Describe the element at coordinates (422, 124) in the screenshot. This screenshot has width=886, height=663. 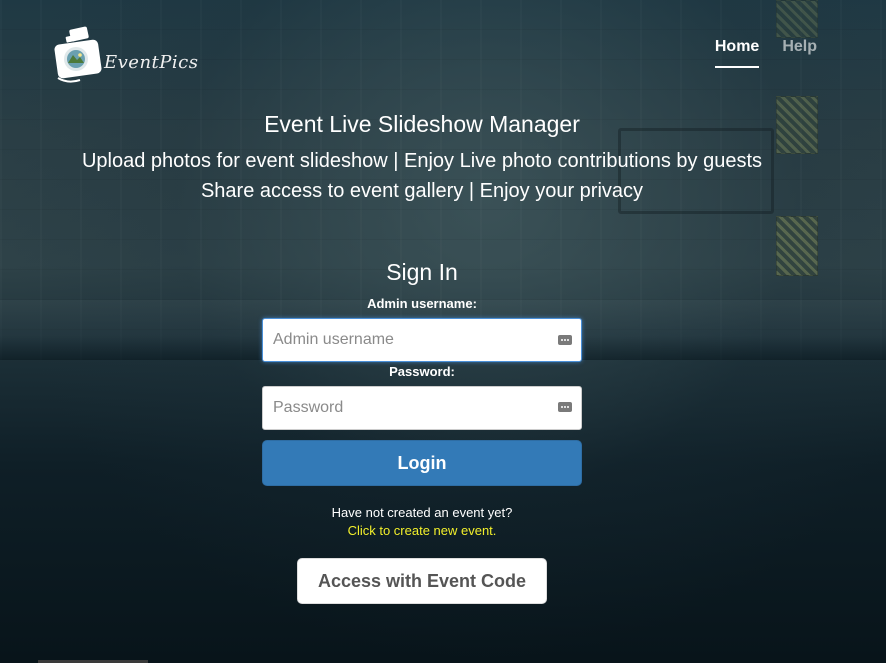
I see `hero-title: Event Live Slideshow Manager` at that location.